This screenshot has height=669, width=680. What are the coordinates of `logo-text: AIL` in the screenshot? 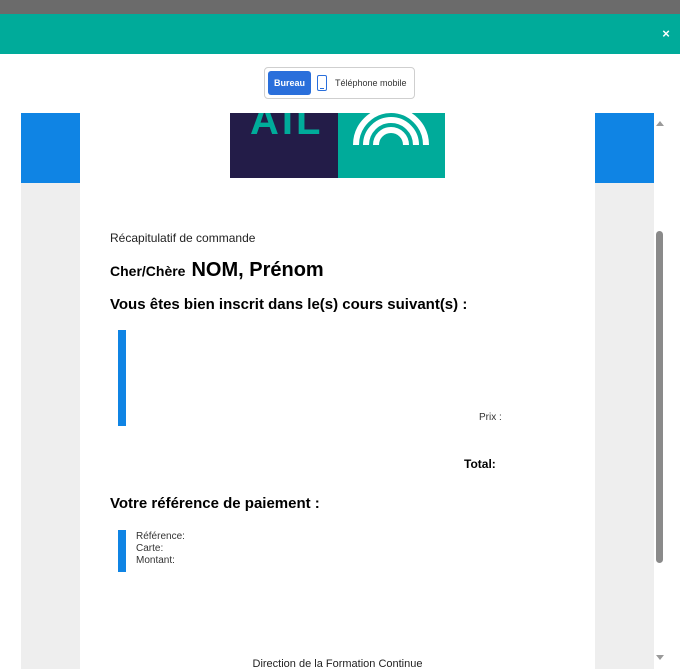 It's located at (287, 128).